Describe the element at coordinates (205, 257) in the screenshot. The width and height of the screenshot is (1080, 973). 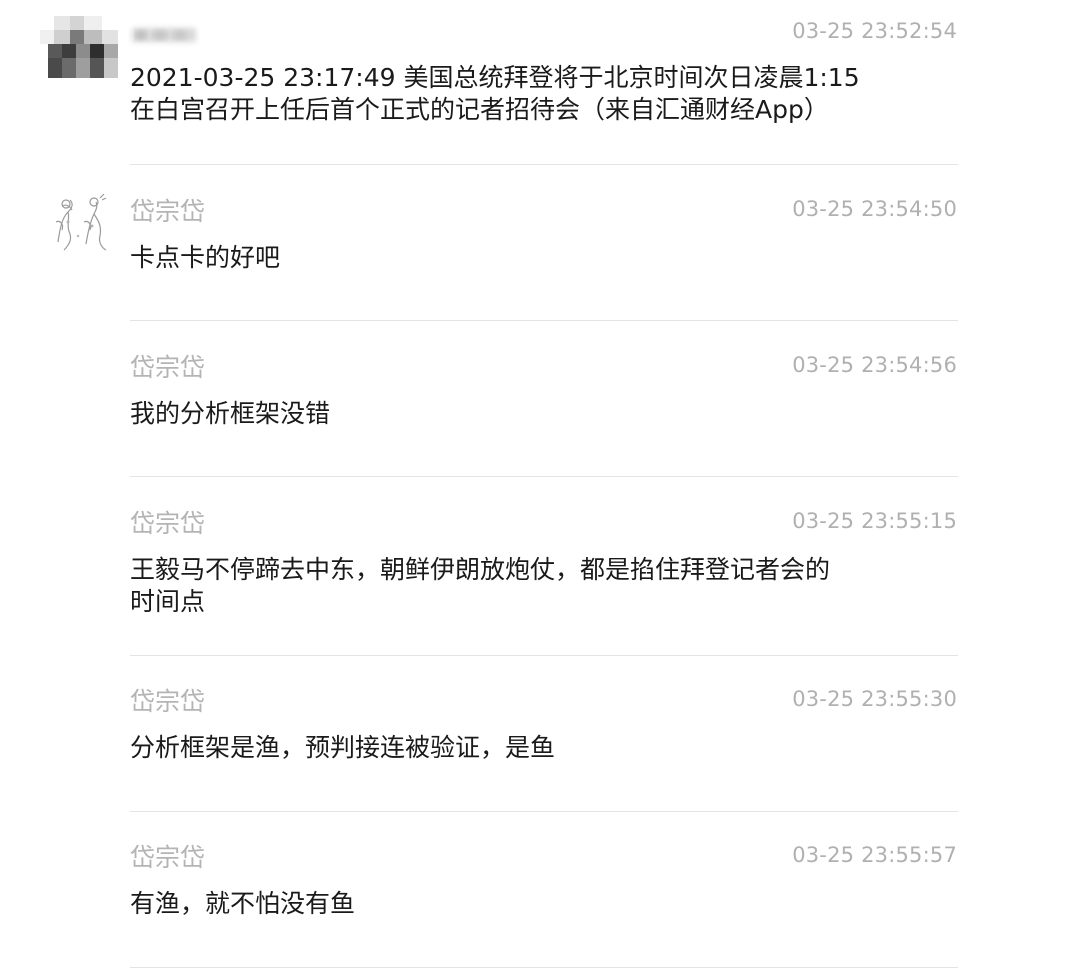
I see `message-text: 卡点卡的好吧` at that location.